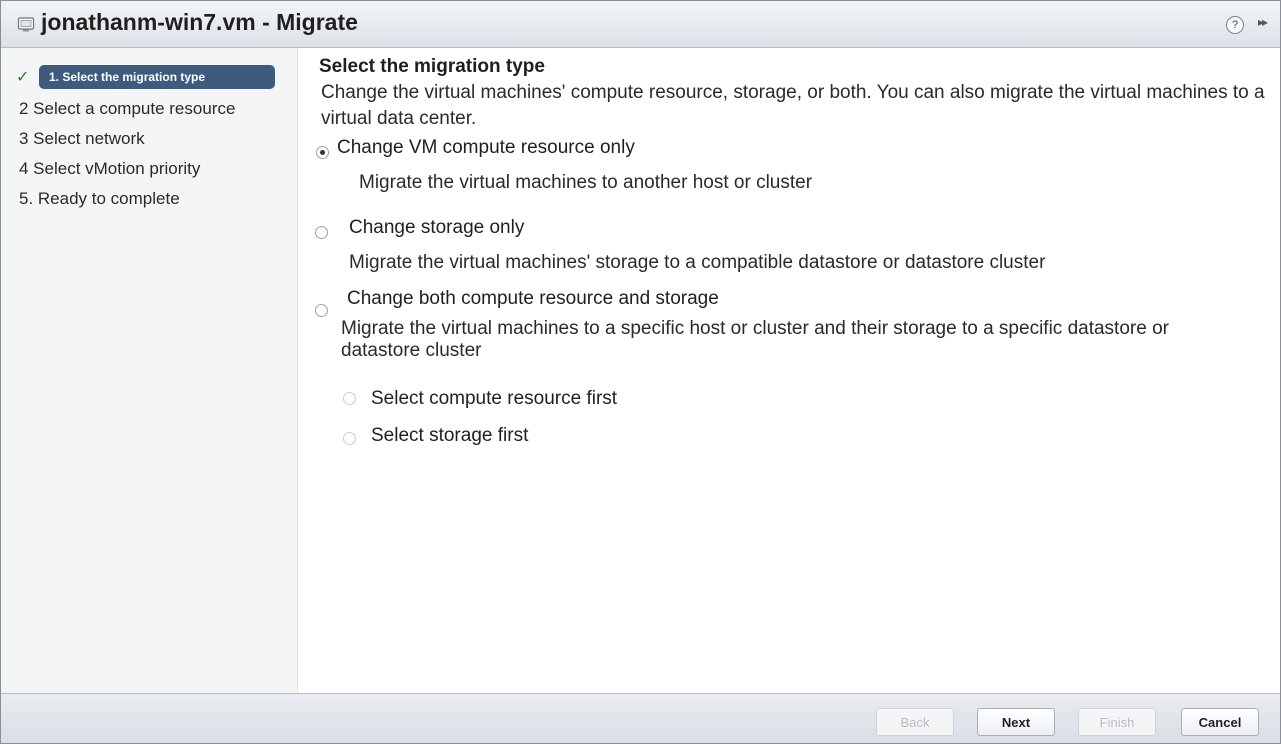 The width and height of the screenshot is (1281, 744). I want to click on title-bar: jonathanm-win7.vm - Migrate ? ▸▸, so click(640, 24).